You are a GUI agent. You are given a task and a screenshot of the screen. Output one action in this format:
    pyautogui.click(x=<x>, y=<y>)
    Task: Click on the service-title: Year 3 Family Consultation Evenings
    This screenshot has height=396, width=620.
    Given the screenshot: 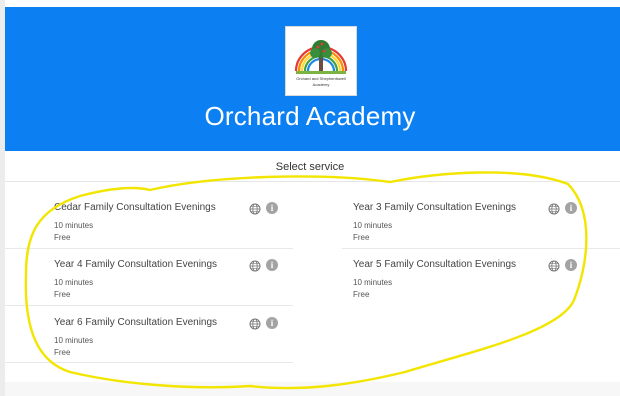 What is the action you would take?
    pyautogui.click(x=435, y=207)
    